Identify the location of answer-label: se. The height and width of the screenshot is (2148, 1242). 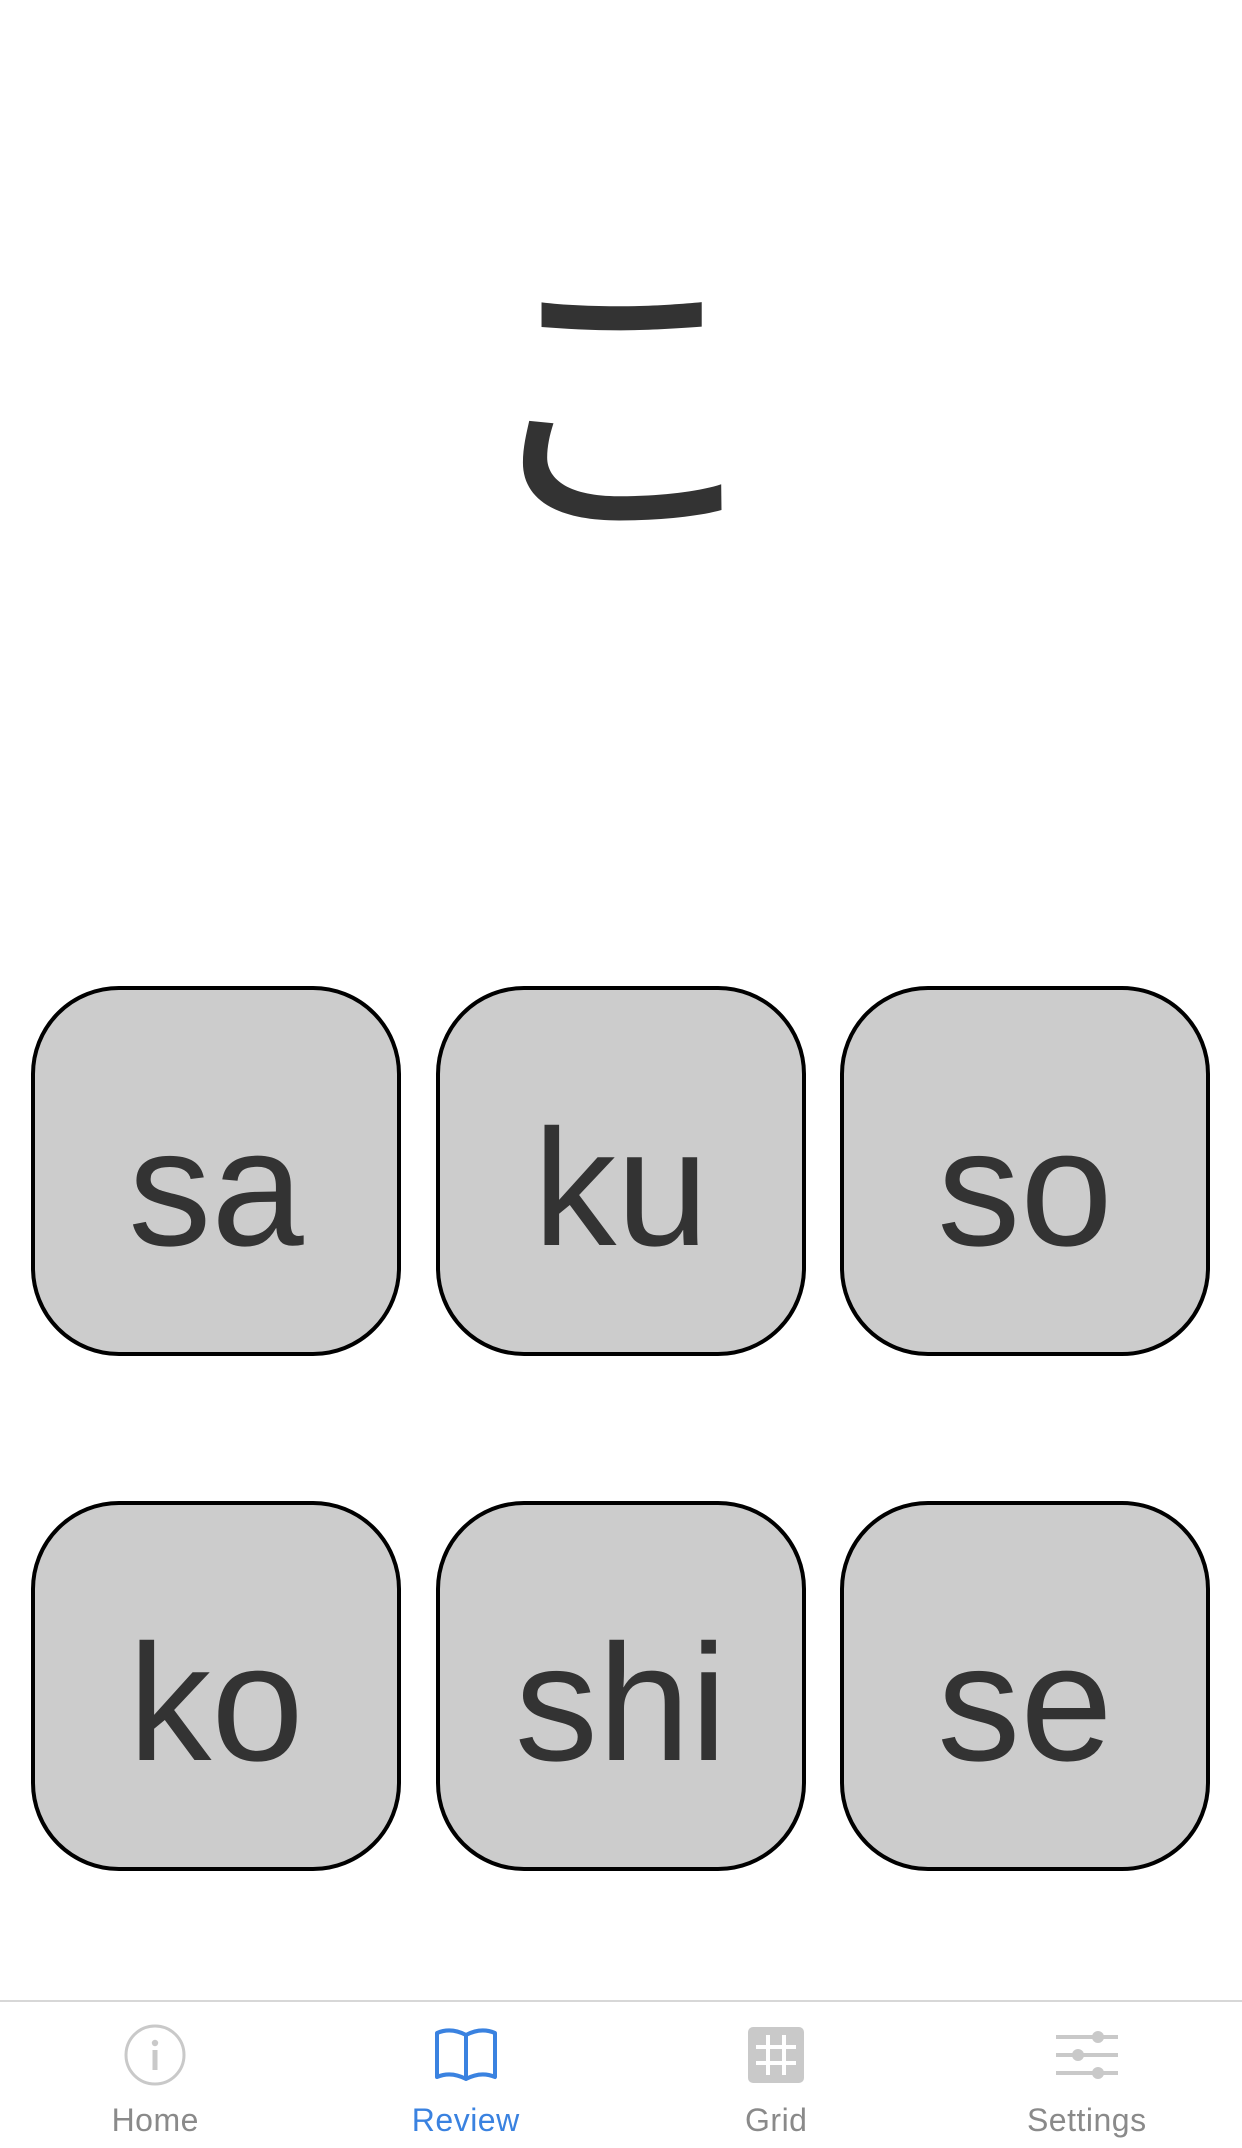
(1025, 1703).